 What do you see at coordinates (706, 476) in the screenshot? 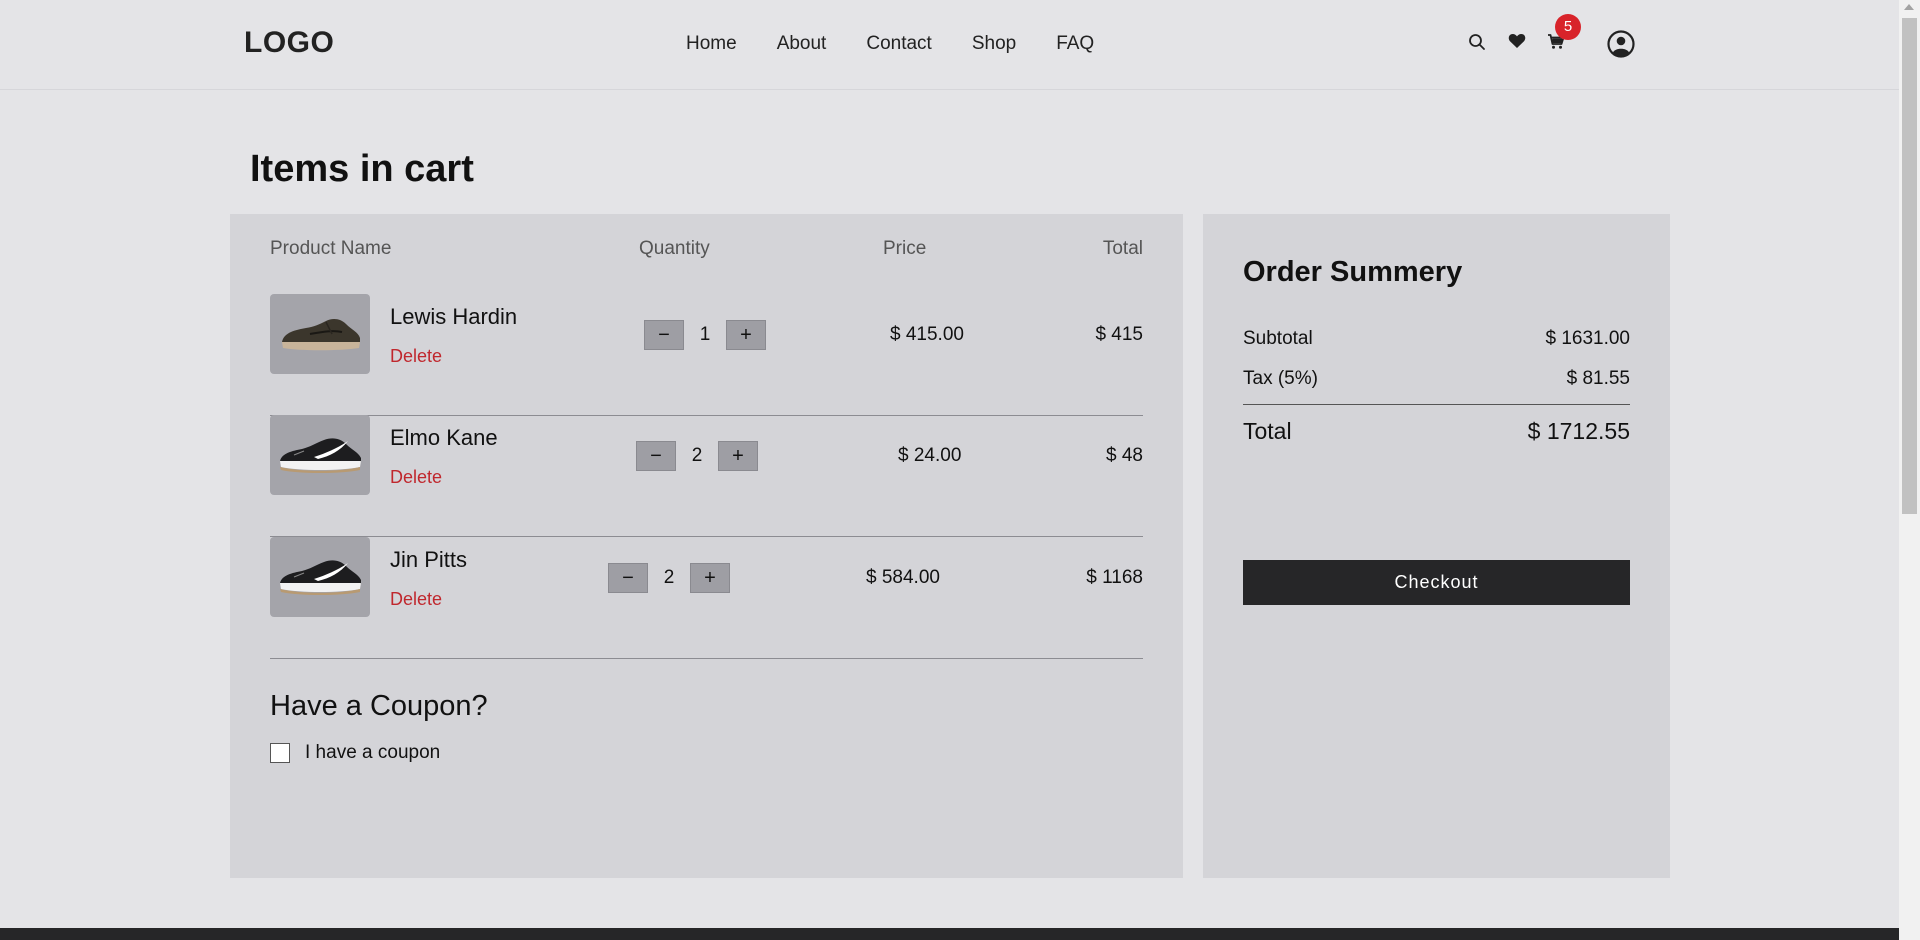
I see `cart-row: Elmo Kane Delete − 2 + $ 24.00 $ 48` at bounding box center [706, 476].